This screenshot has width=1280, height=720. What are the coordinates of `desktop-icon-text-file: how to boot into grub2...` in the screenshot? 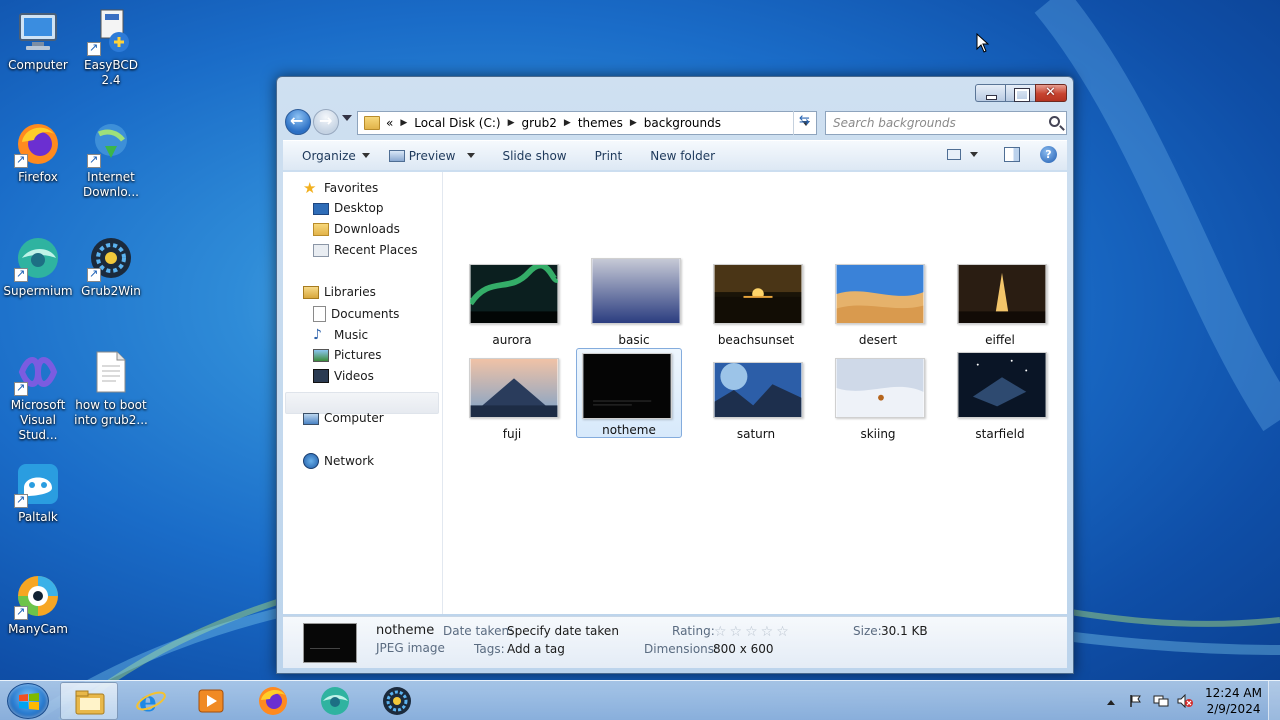 It's located at (111, 388).